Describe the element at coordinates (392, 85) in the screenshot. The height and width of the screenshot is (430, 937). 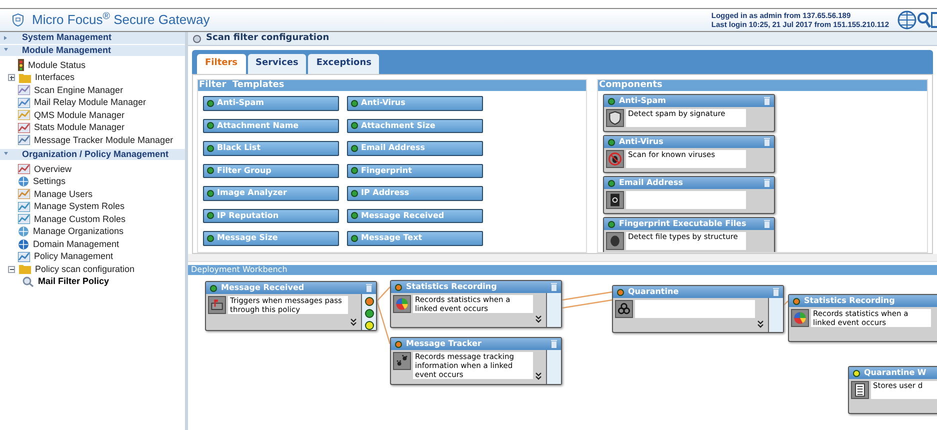
I see `panel-header: Filter Templates` at that location.